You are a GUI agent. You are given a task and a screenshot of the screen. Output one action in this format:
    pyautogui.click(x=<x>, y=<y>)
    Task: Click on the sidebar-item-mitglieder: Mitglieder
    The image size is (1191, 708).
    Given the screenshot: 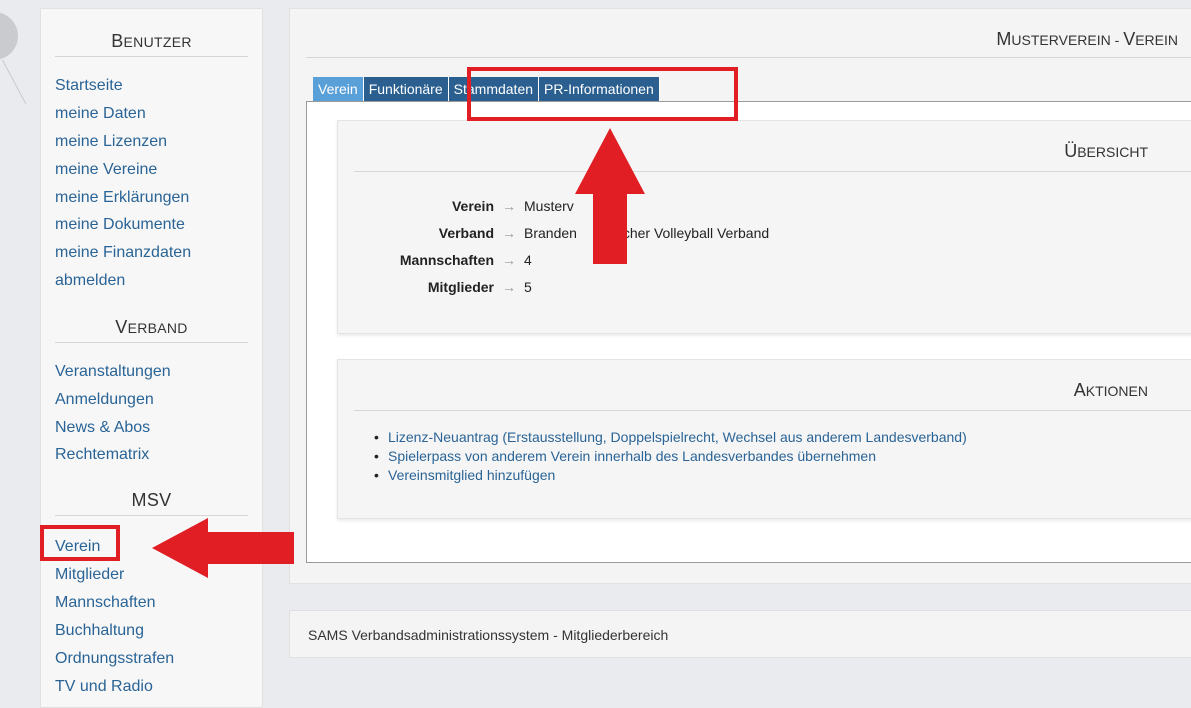 What is the action you would take?
    pyautogui.click(x=89, y=575)
    